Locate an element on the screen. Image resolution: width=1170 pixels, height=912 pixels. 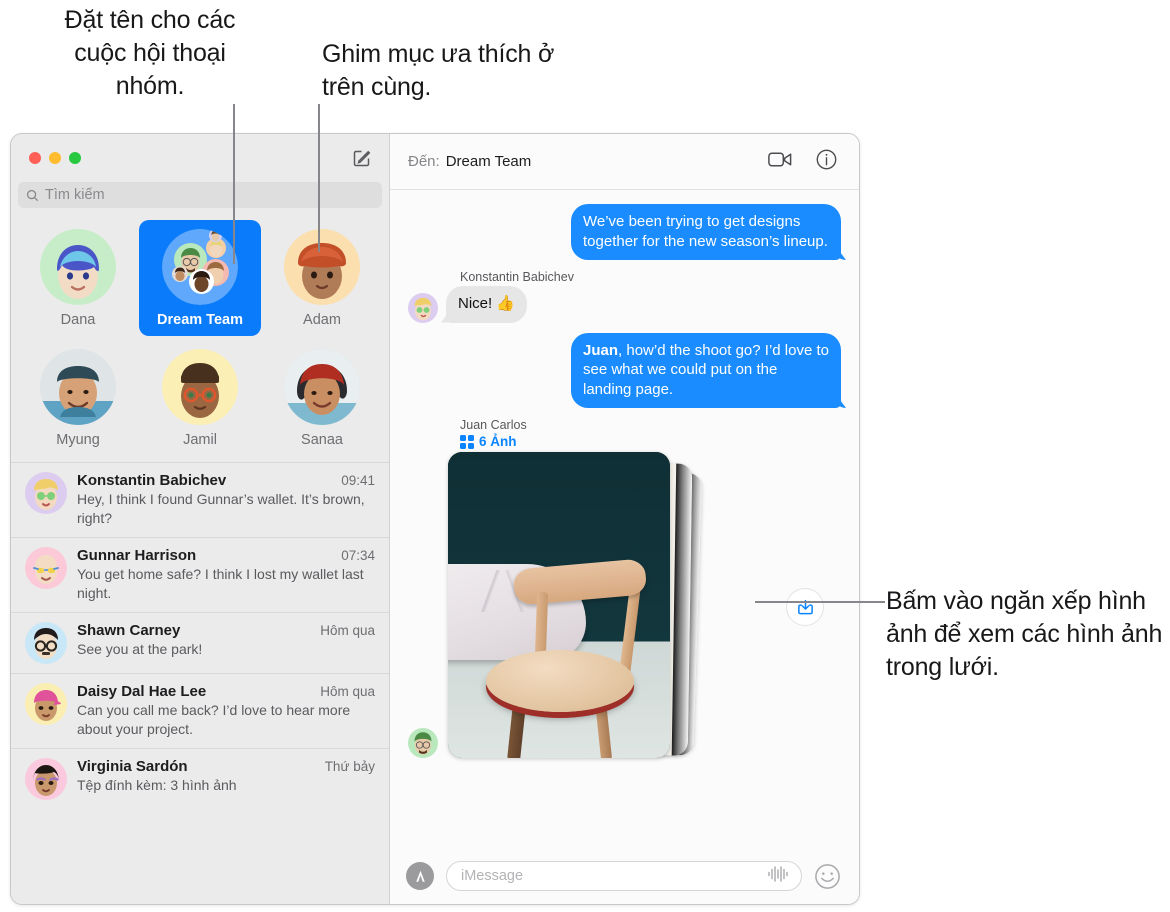
conversation-header-line: Konstantin Babichev 09:41 is located at coordinates (226, 480).